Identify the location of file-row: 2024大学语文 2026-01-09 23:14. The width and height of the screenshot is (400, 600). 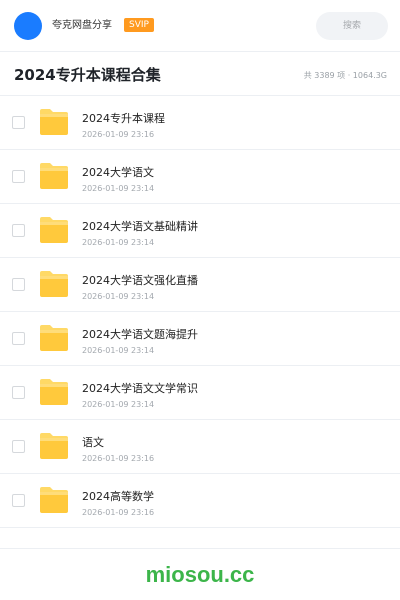
(200, 177).